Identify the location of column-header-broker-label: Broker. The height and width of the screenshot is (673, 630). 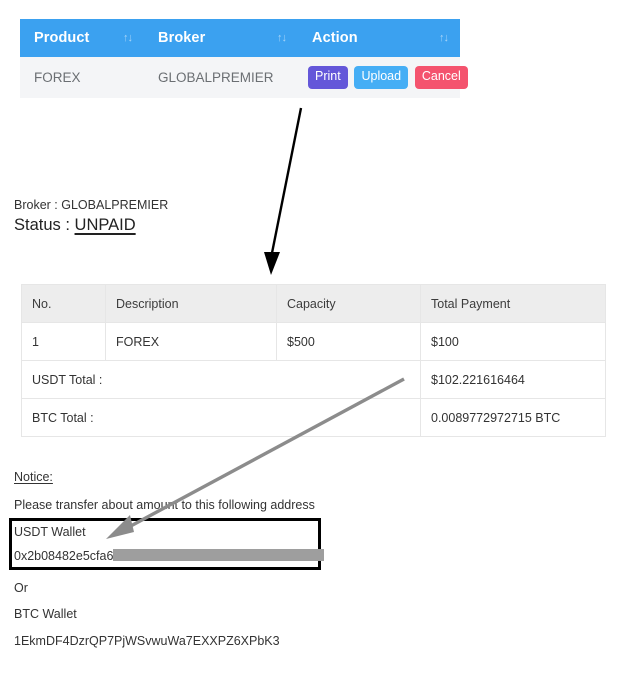
(182, 38).